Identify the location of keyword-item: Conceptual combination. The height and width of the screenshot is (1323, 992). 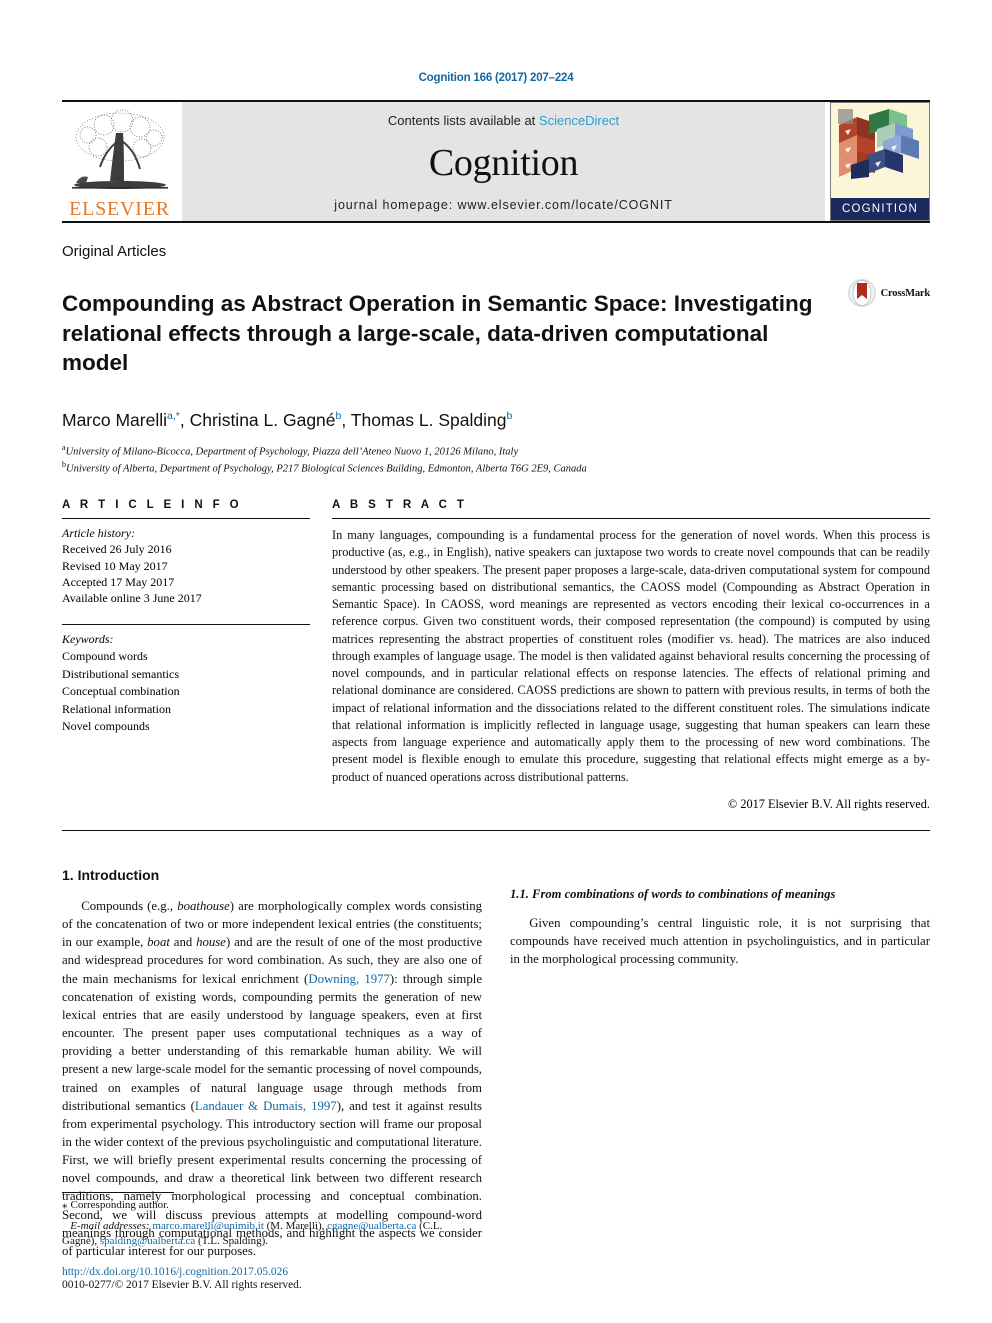
(121, 691).